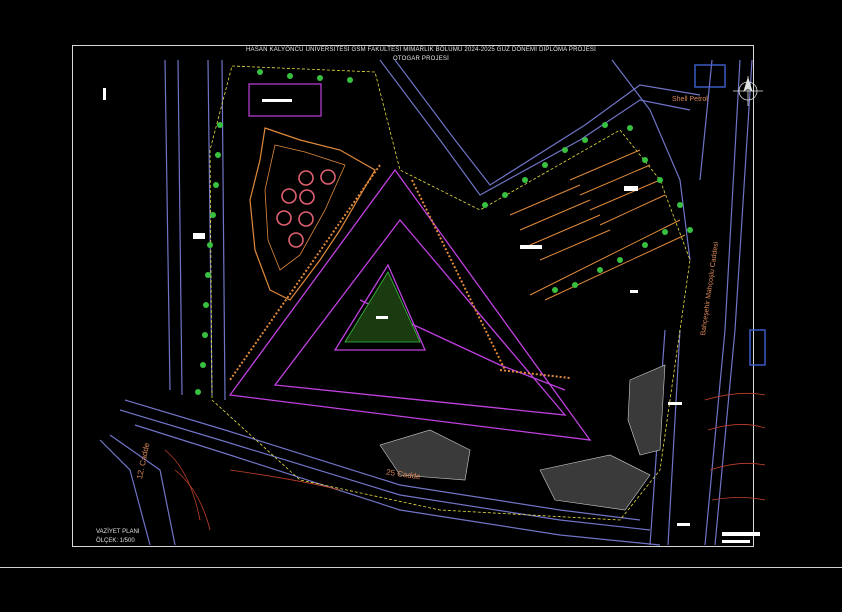 This screenshot has width=842, height=612. Describe the element at coordinates (421, 59) in the screenshot. I see `project-subtitle: OTOGAR PROJESİ` at that location.